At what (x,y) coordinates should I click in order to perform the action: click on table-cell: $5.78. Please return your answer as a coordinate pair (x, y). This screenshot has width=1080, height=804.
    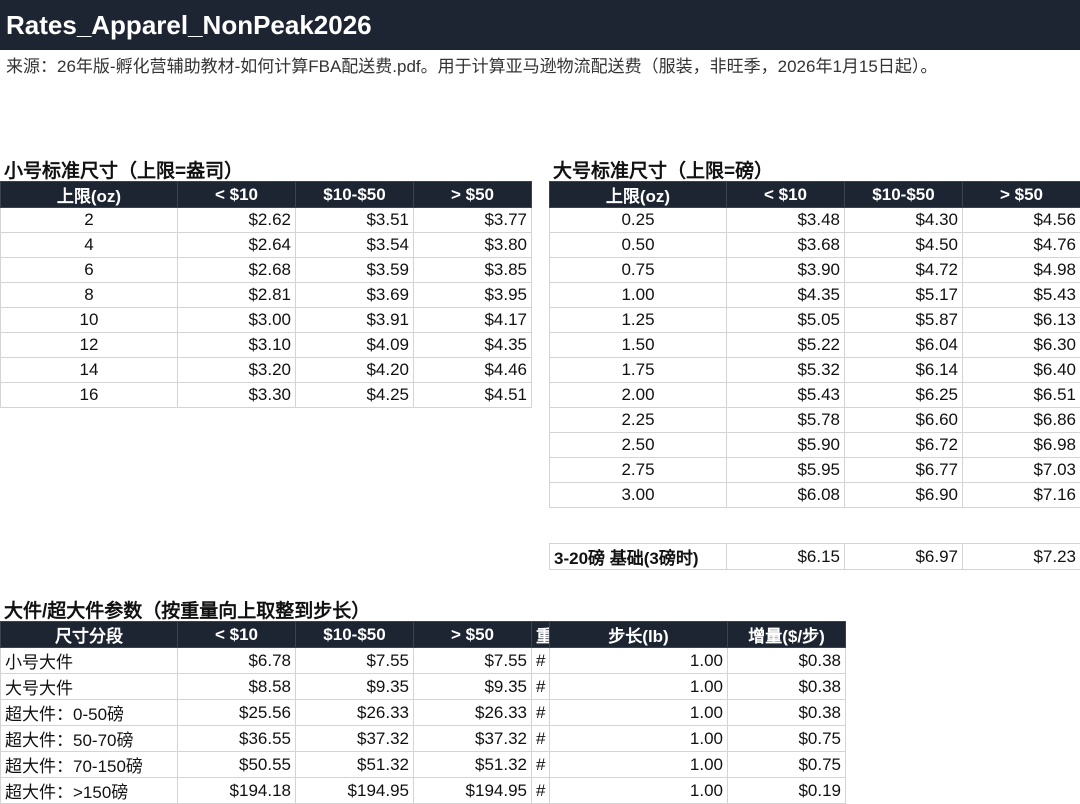
    Looking at the image, I should click on (786, 420).